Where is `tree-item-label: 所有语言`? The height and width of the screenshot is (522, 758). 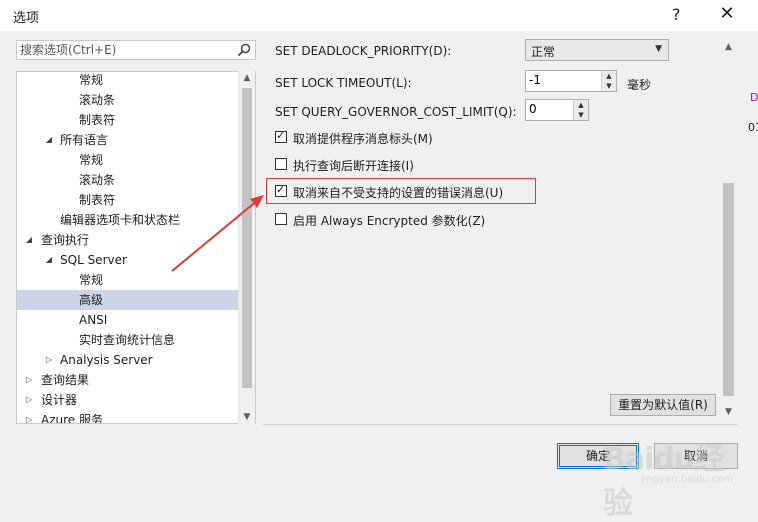
tree-item-label: 所有语言 is located at coordinates (84, 140).